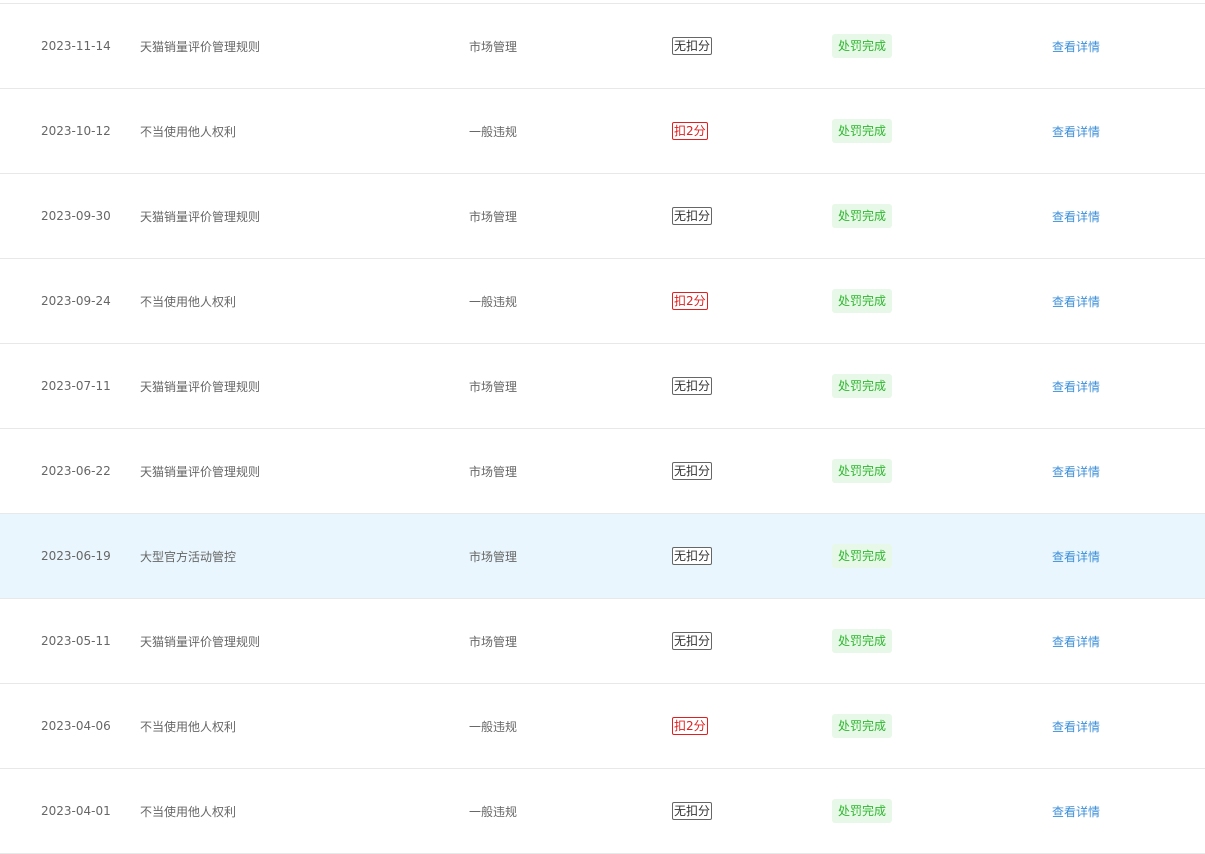 This screenshot has width=1205, height=854. I want to click on violation-date: 2023-04-01, so click(76, 811).